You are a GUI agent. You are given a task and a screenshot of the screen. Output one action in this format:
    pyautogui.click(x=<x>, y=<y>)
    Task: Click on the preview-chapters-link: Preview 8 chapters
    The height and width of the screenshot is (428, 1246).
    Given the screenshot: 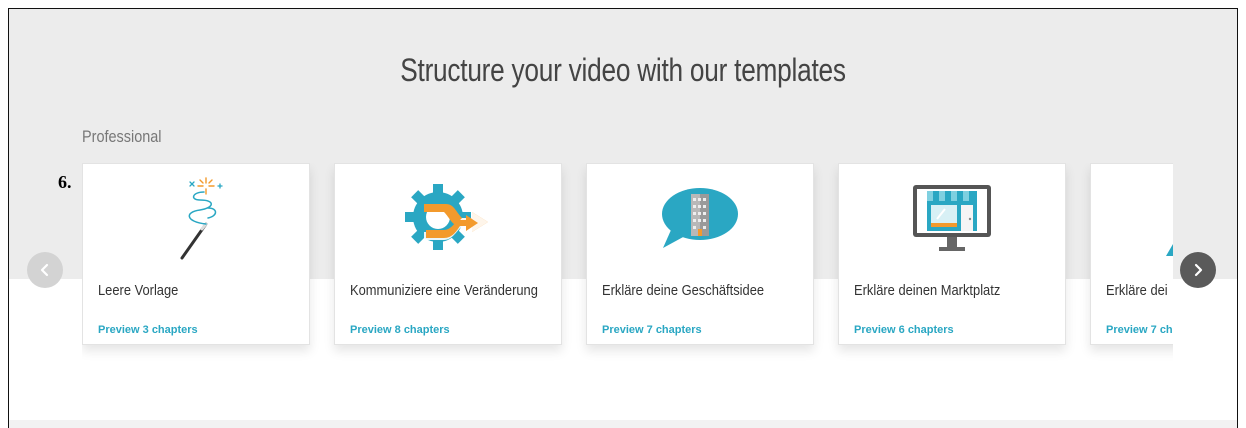 What is the action you would take?
    pyautogui.click(x=400, y=330)
    